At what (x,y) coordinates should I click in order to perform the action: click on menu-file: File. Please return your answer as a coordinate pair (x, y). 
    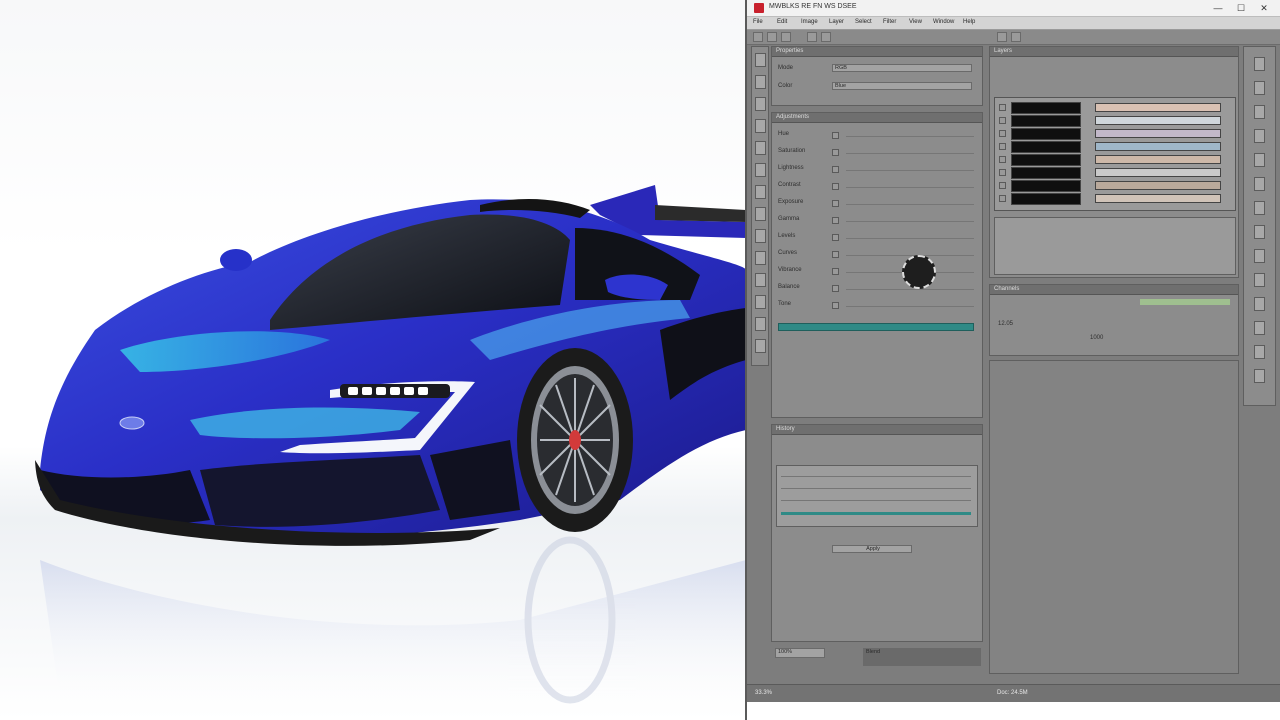
    Looking at the image, I should click on (758, 22).